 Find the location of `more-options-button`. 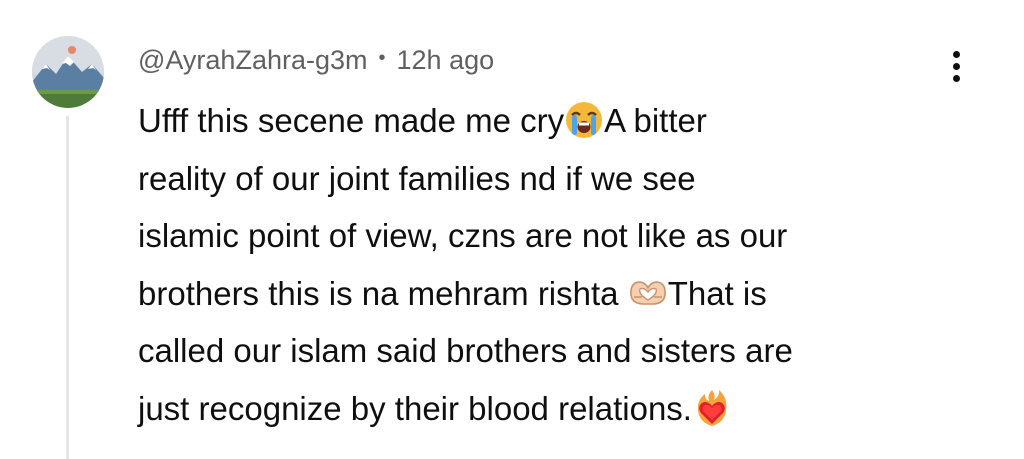

more-options-button is located at coordinates (956, 66).